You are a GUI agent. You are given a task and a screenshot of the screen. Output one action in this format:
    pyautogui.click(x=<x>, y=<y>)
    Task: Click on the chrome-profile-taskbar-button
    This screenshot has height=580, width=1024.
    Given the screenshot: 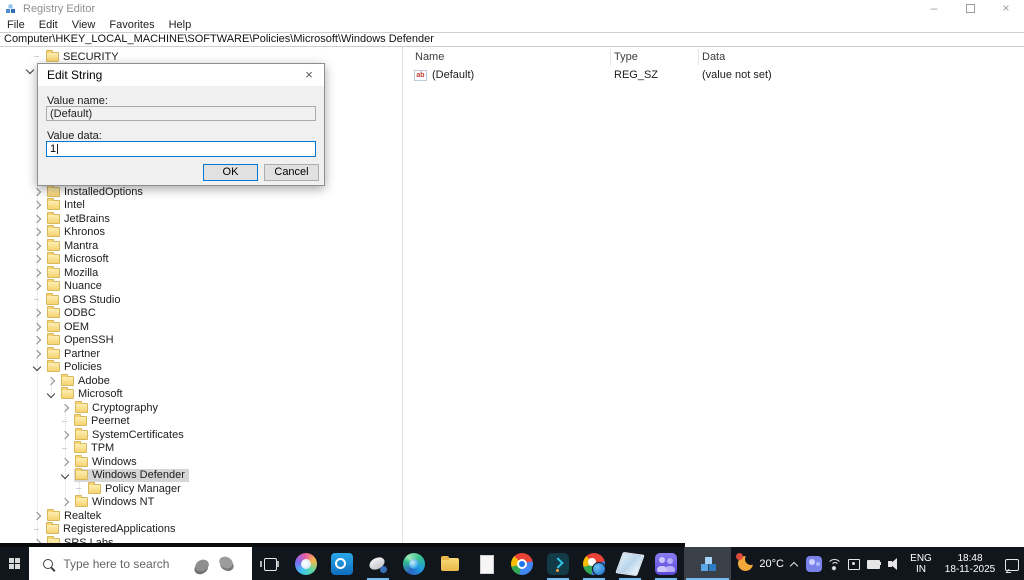 What is the action you would take?
    pyautogui.click(x=594, y=563)
    